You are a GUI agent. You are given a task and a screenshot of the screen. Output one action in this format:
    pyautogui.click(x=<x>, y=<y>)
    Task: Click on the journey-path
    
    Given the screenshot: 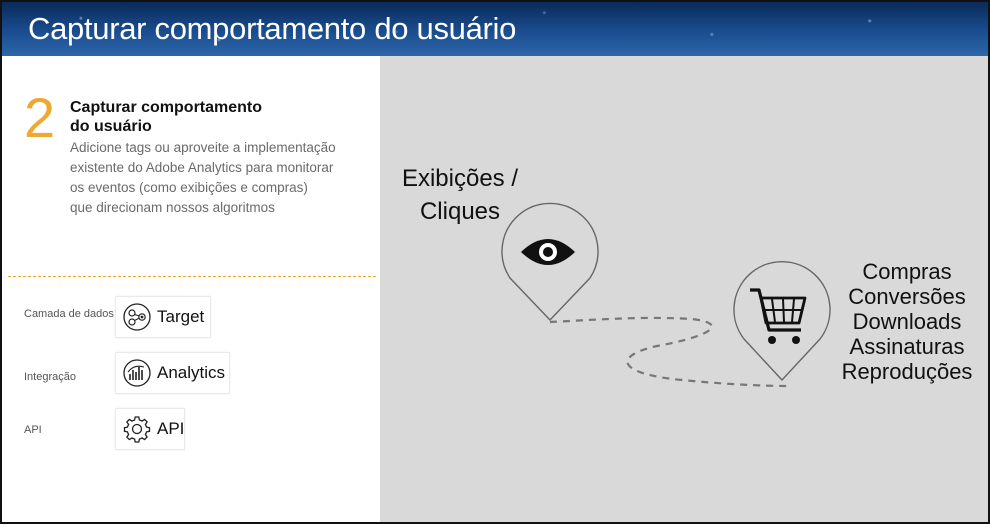 What is the action you would take?
    pyautogui.click(x=668, y=352)
    